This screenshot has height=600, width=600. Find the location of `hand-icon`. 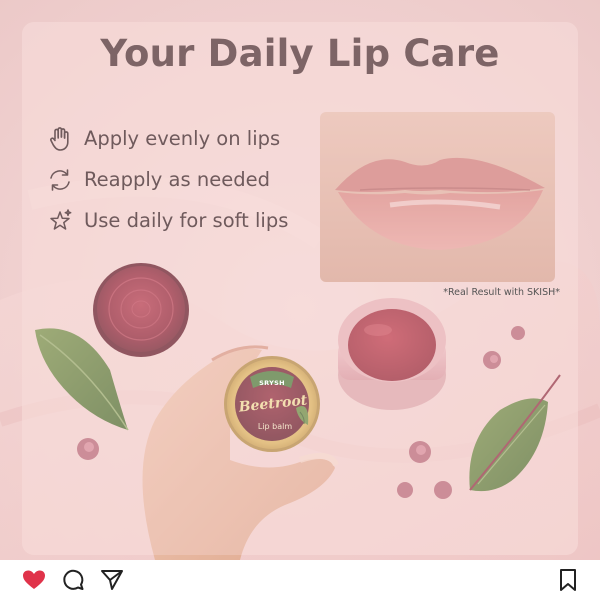

hand-icon is located at coordinates (60, 139).